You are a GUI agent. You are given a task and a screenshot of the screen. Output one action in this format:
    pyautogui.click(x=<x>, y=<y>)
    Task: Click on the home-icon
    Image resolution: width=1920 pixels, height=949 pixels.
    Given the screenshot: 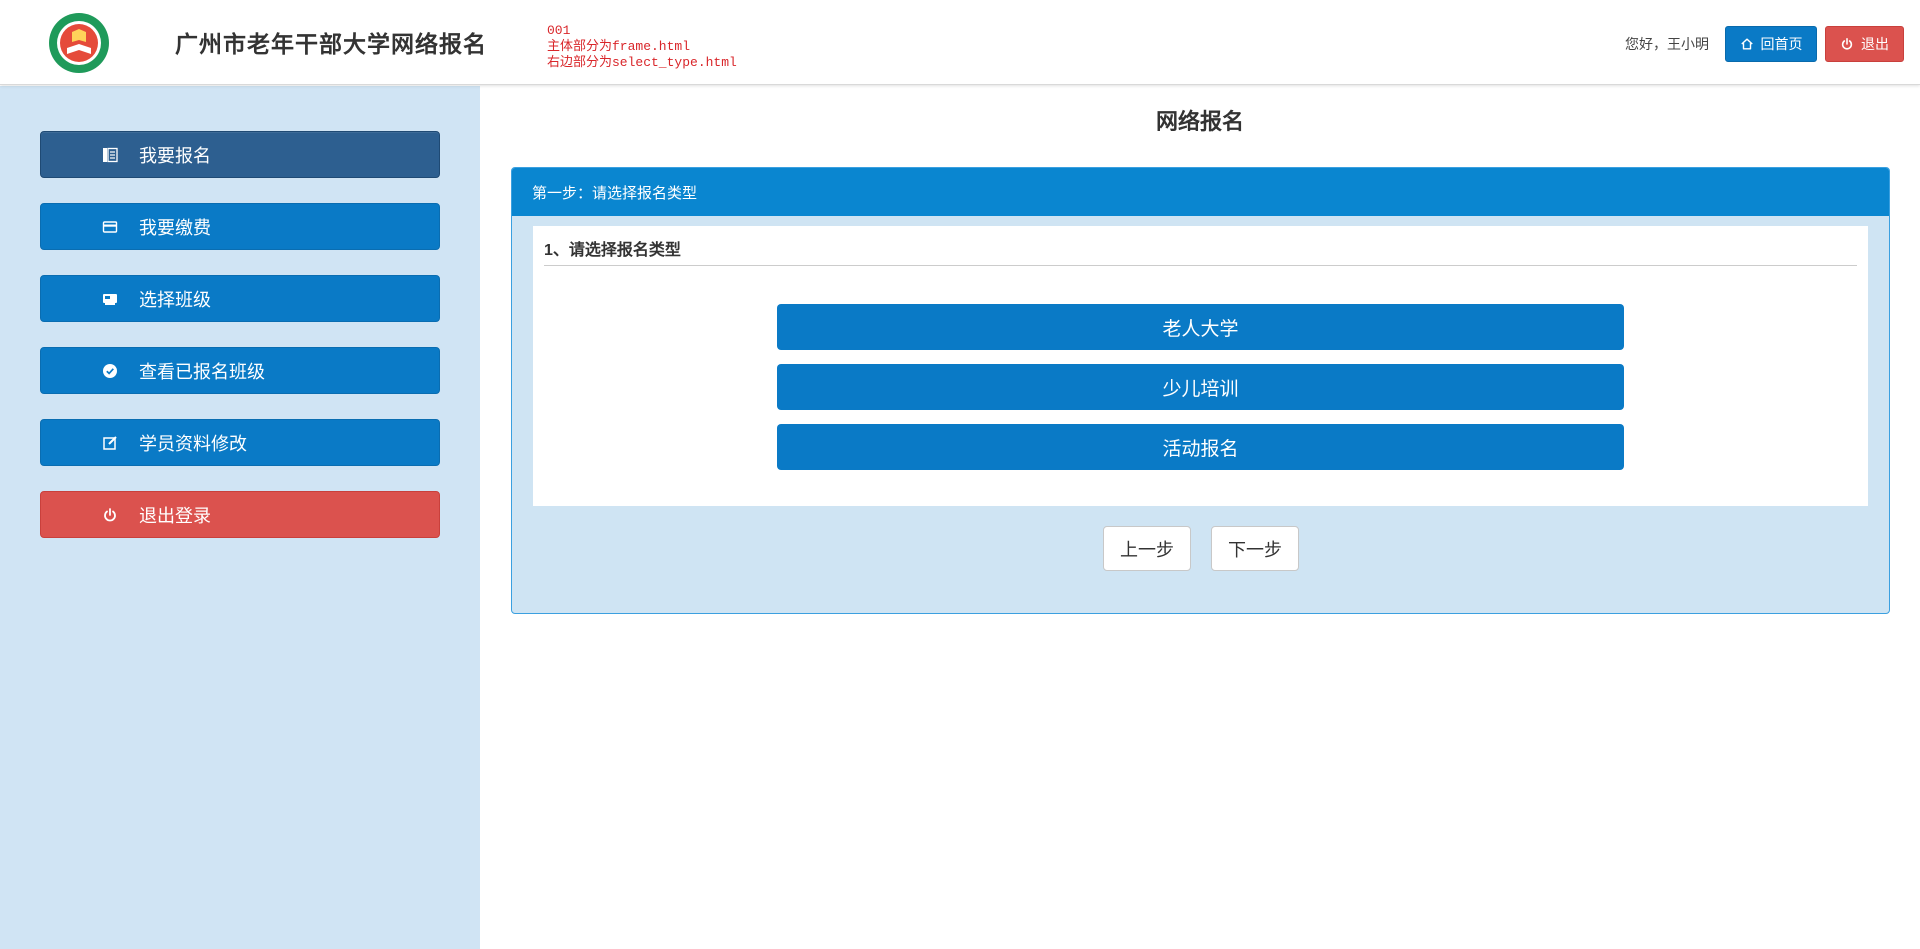 What is the action you would take?
    pyautogui.click(x=1746, y=44)
    